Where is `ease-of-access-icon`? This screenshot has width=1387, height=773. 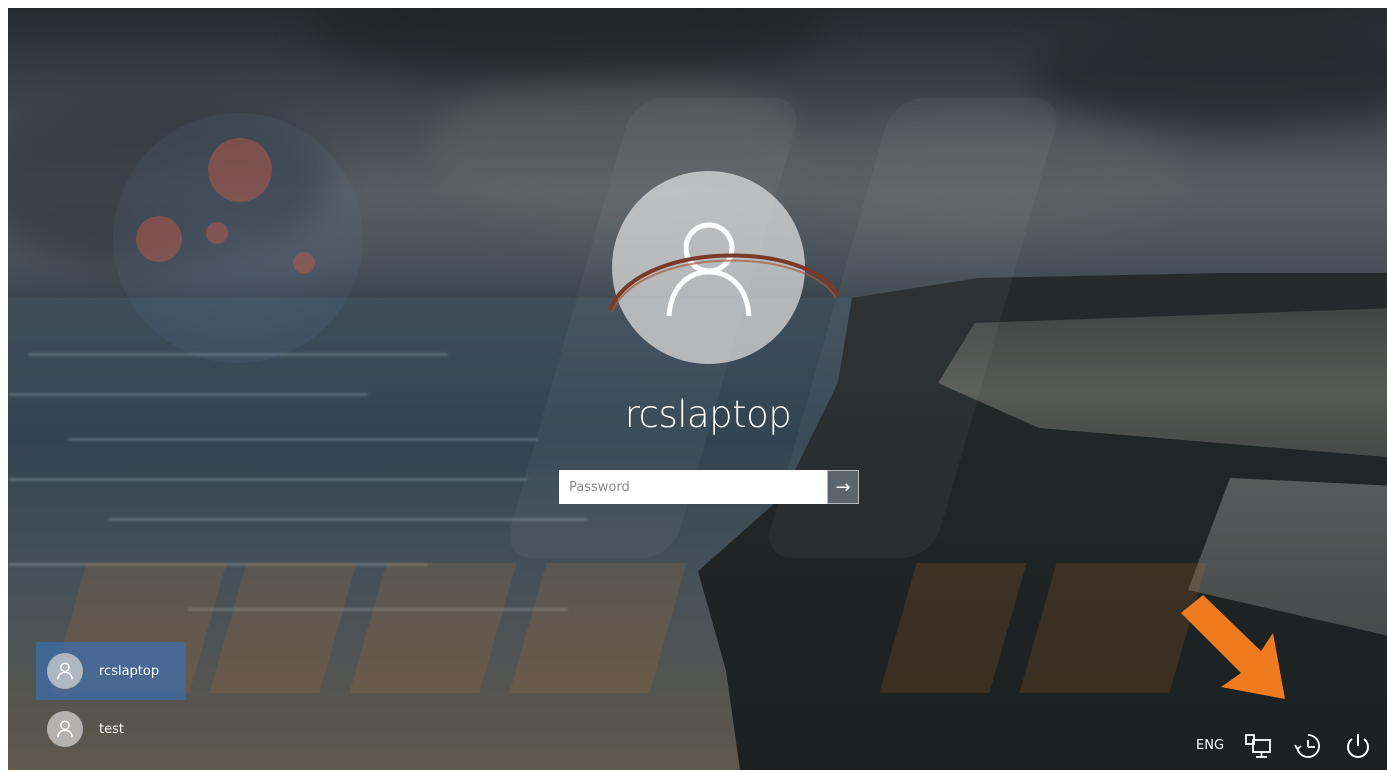 ease-of-access-icon is located at coordinates (1307, 746).